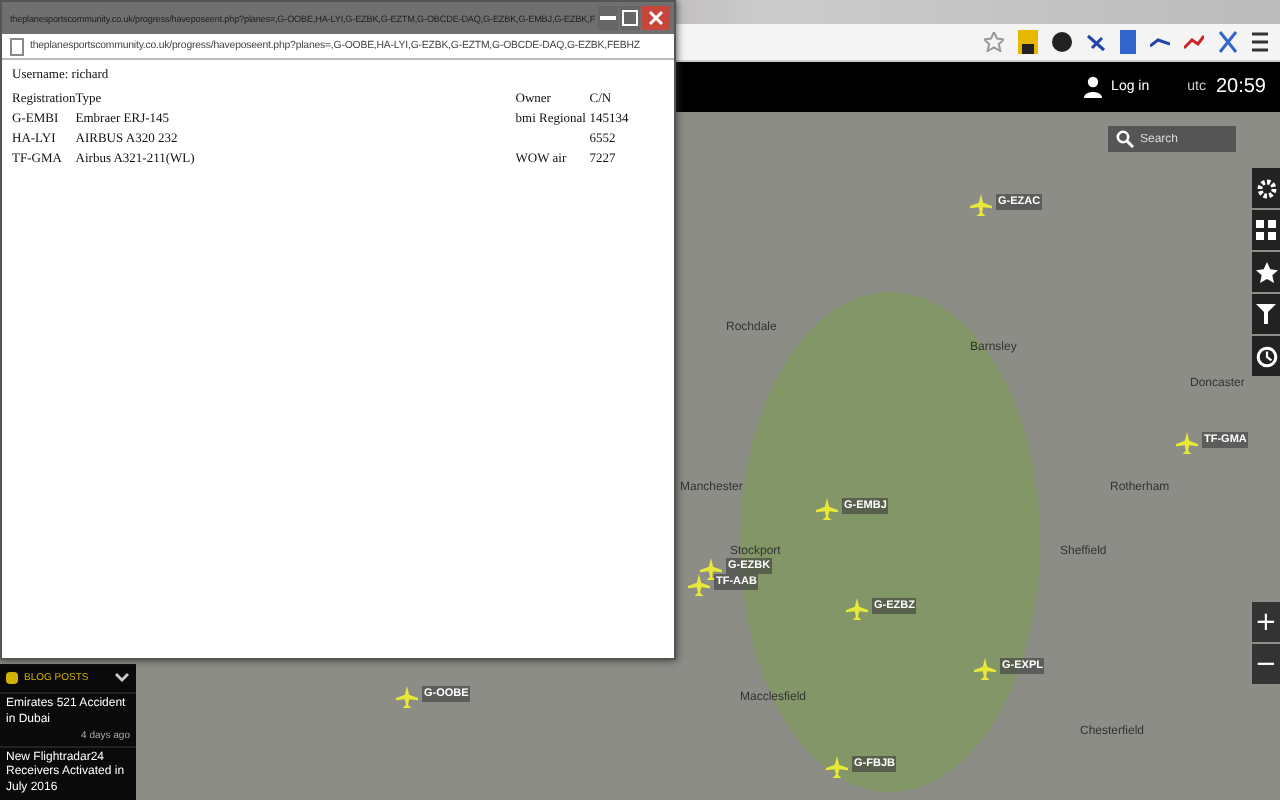 This screenshot has width=1280, height=800. I want to click on clock-time: 20:59, so click(1240, 87).